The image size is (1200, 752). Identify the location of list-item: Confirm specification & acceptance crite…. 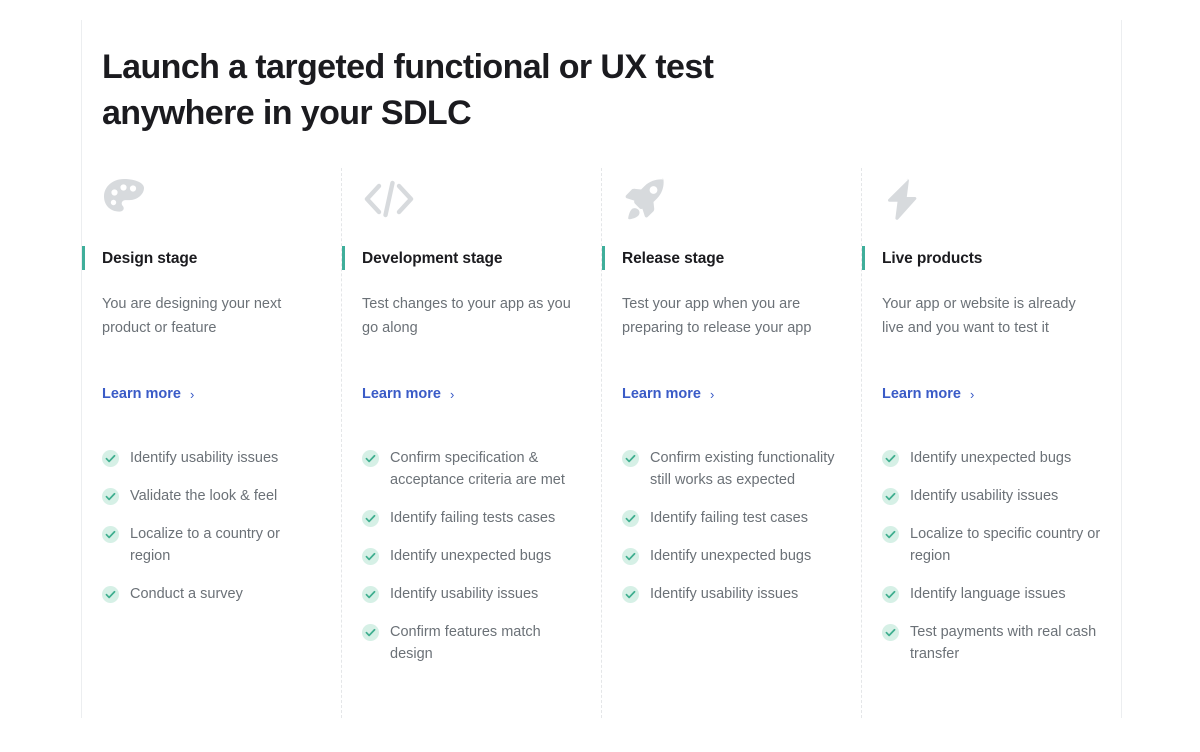
(471, 469).